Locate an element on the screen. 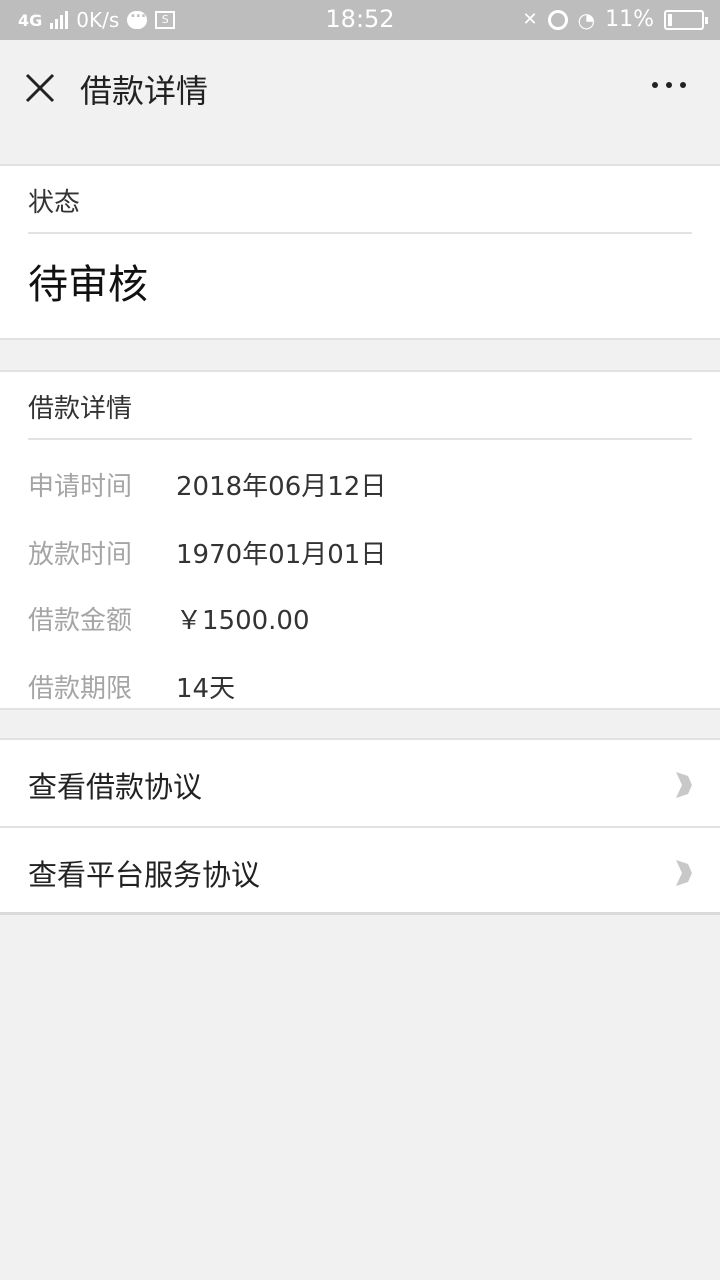  battery-percent: 11% is located at coordinates (629, 19).